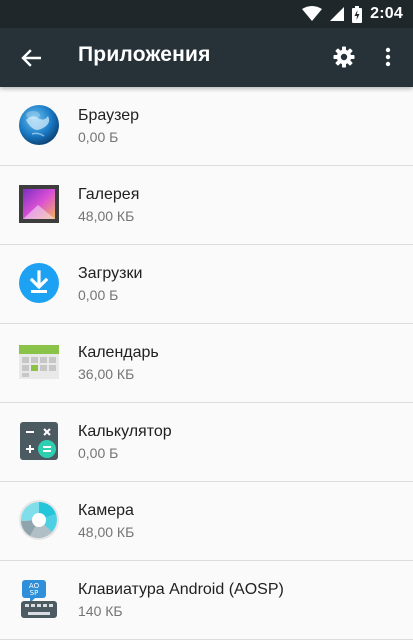 The height and width of the screenshot is (640, 413). Describe the element at coordinates (206, 284) in the screenshot. I see `app-item-downloads: Загрузки 0,00 Б` at that location.